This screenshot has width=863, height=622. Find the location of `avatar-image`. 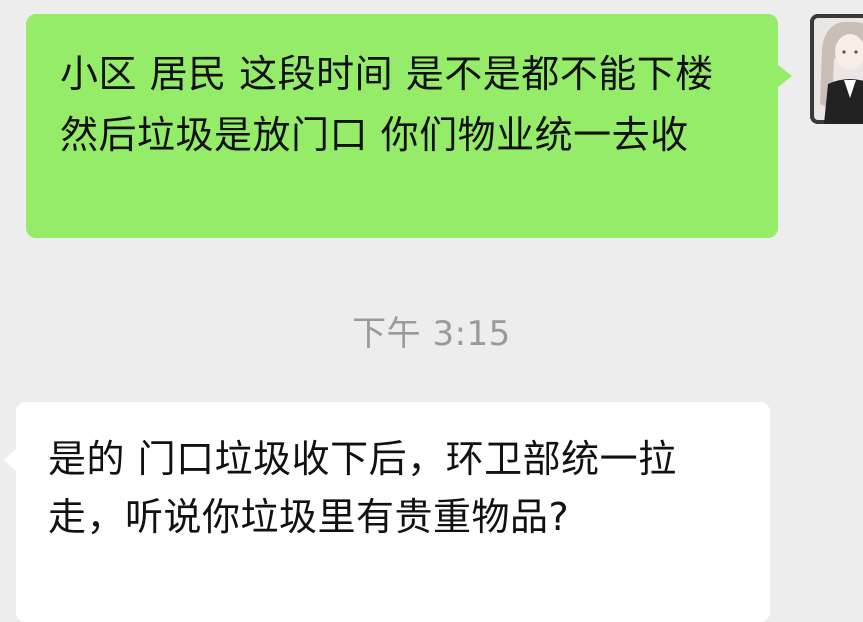

avatar-image is located at coordinates (836, 69).